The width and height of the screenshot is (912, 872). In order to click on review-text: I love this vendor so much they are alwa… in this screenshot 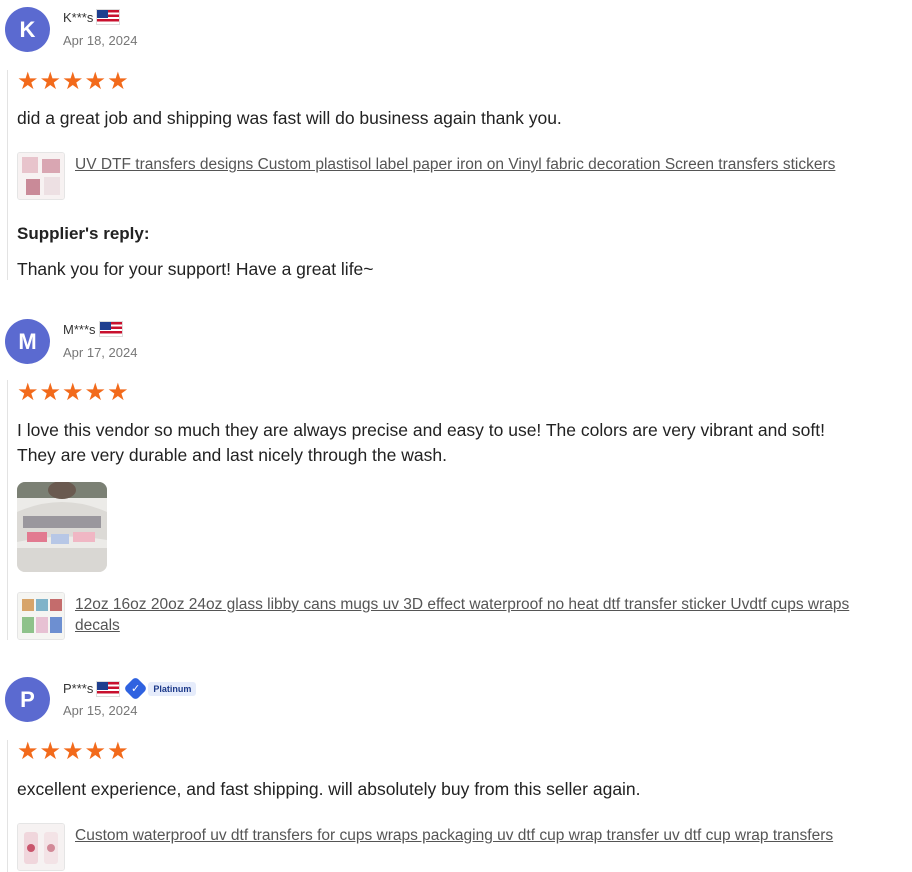, I will do `click(421, 430)`.